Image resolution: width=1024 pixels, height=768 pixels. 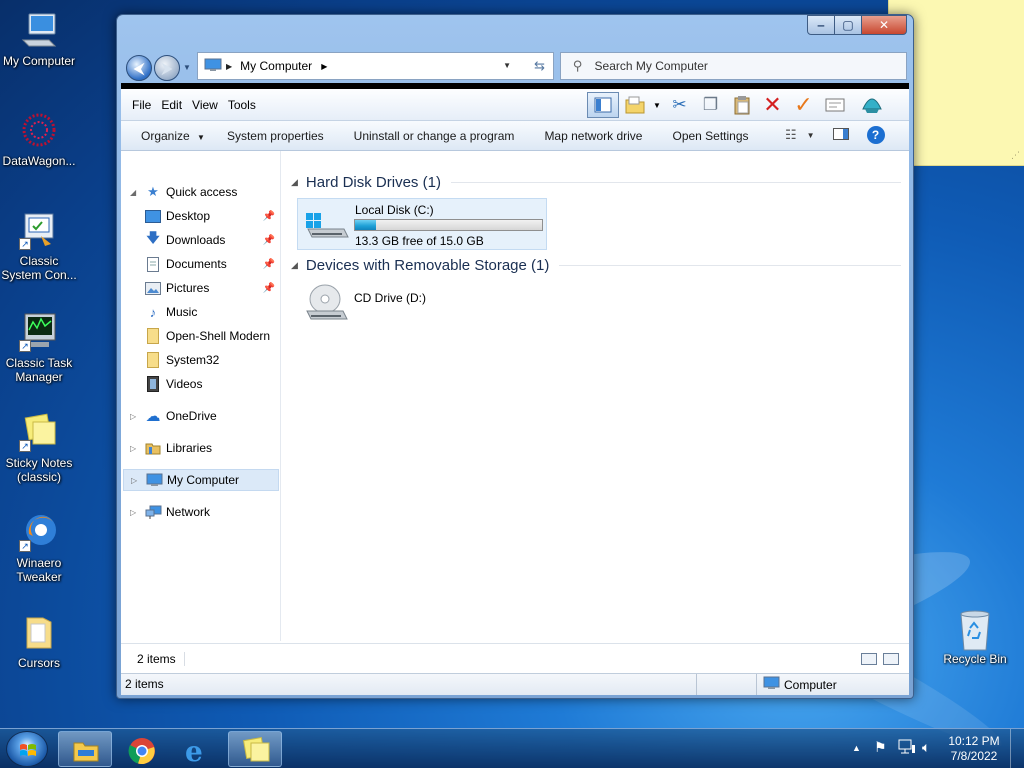 I want to click on action-center-icon: ⚑, so click(x=880, y=747).